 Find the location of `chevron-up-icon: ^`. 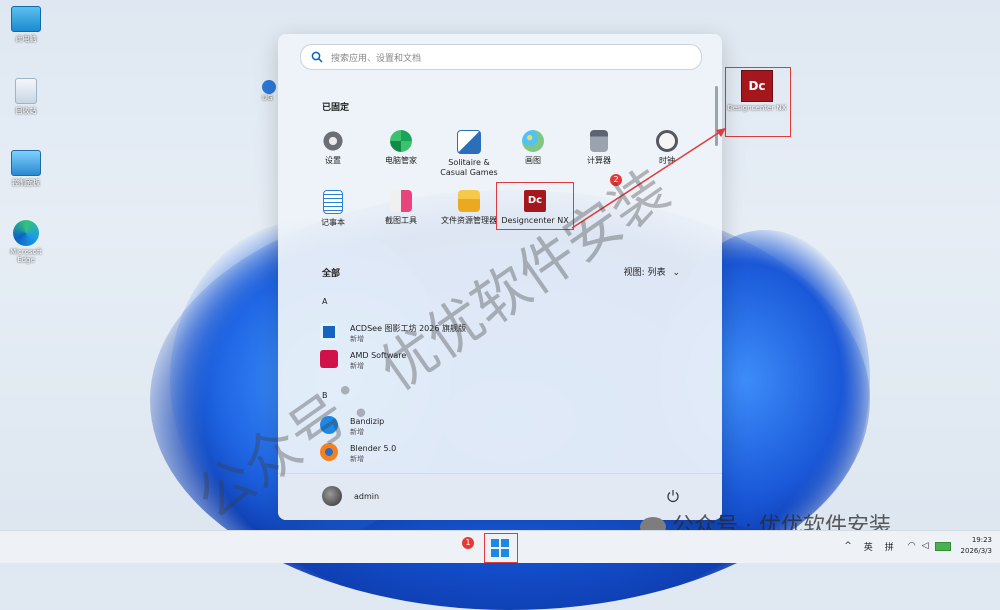

chevron-up-icon: ^ is located at coordinates (848, 546).